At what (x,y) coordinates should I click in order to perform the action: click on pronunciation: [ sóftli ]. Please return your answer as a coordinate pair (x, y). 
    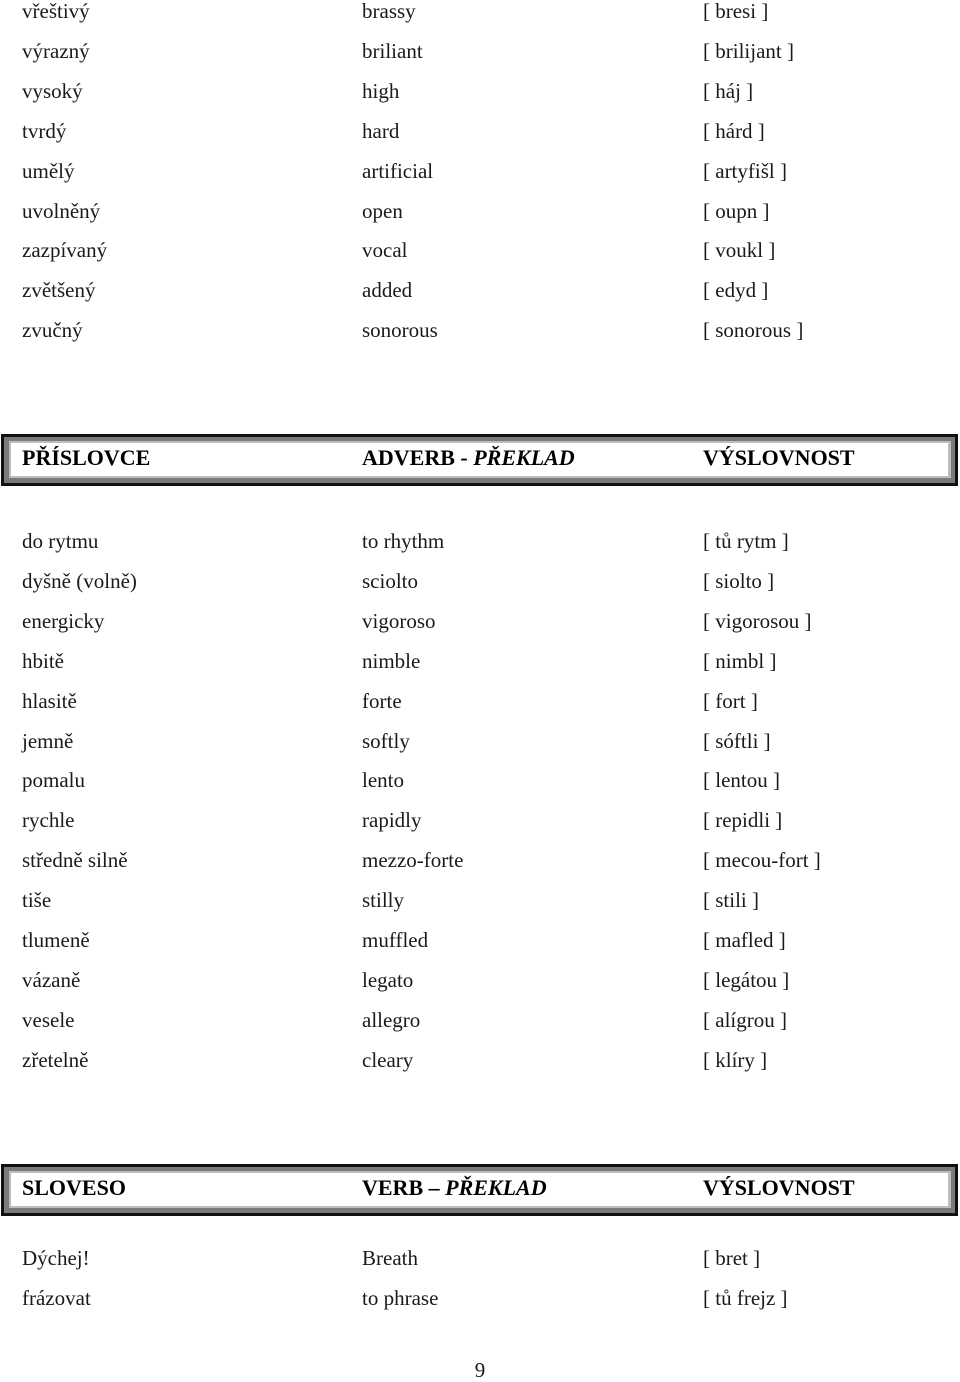
    Looking at the image, I should click on (737, 740).